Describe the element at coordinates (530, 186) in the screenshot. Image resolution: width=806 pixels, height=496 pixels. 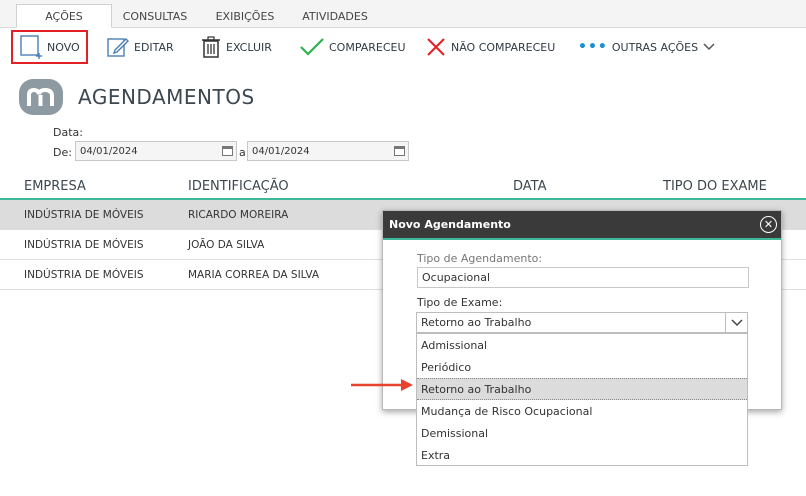
I see `column-header-data: DATA` at that location.